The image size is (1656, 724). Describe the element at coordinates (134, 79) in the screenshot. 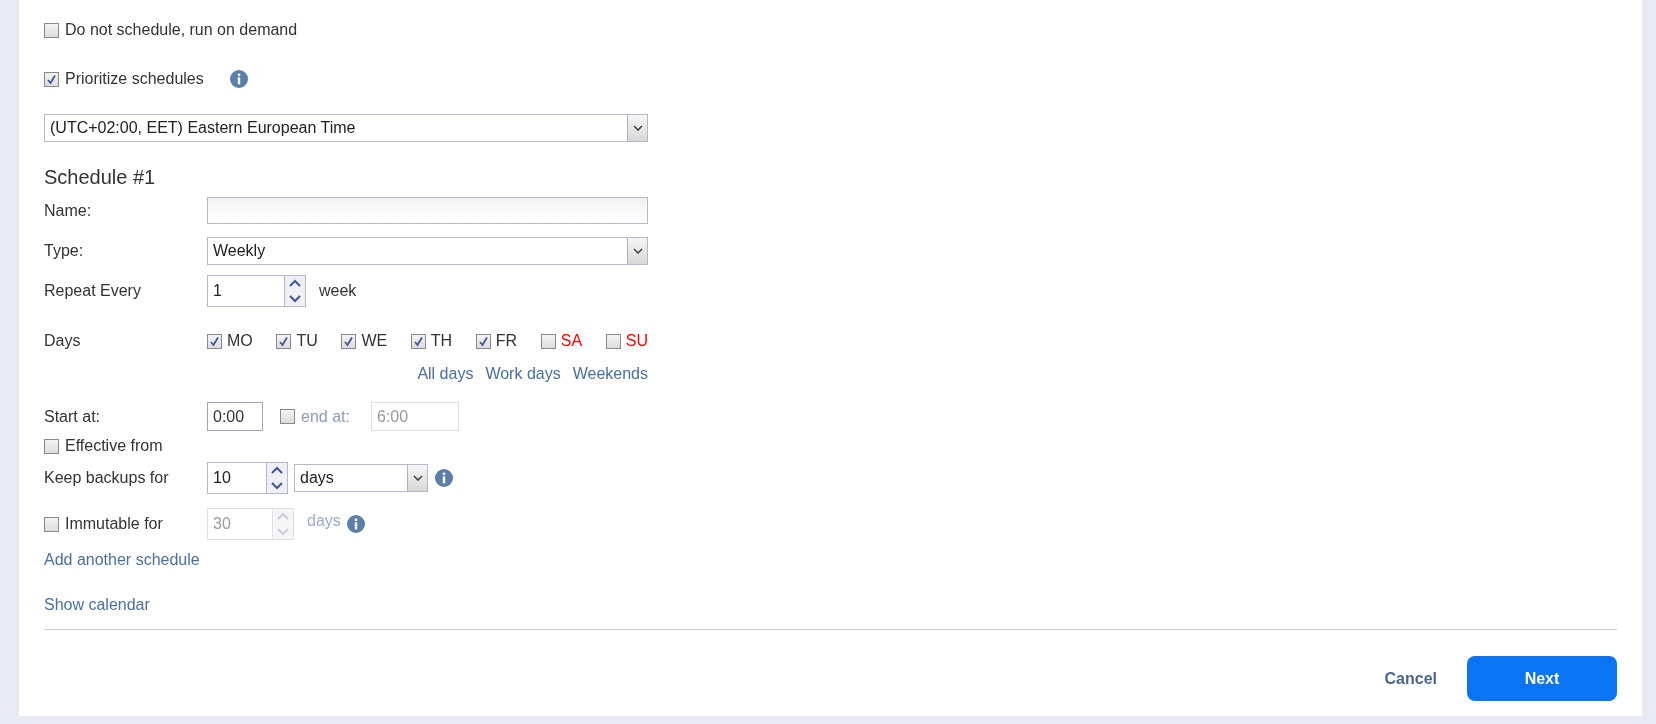

I see `checkbox-label: Prioritize schedules` at that location.